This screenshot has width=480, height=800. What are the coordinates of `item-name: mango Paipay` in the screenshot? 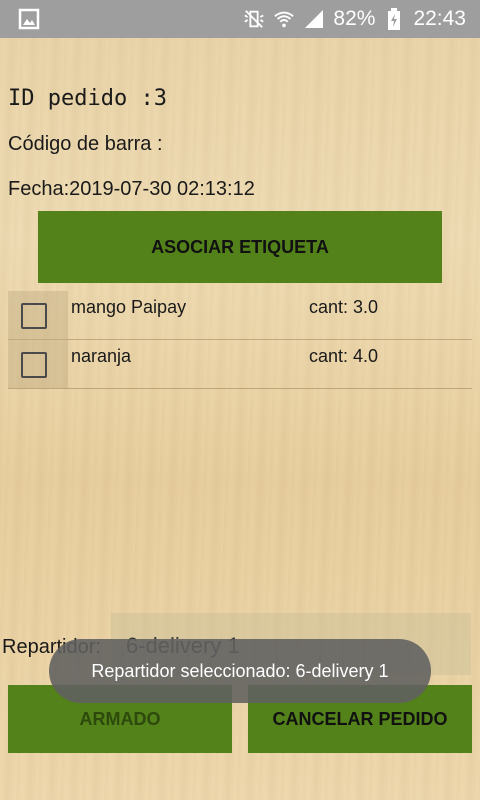 It's located at (129, 307).